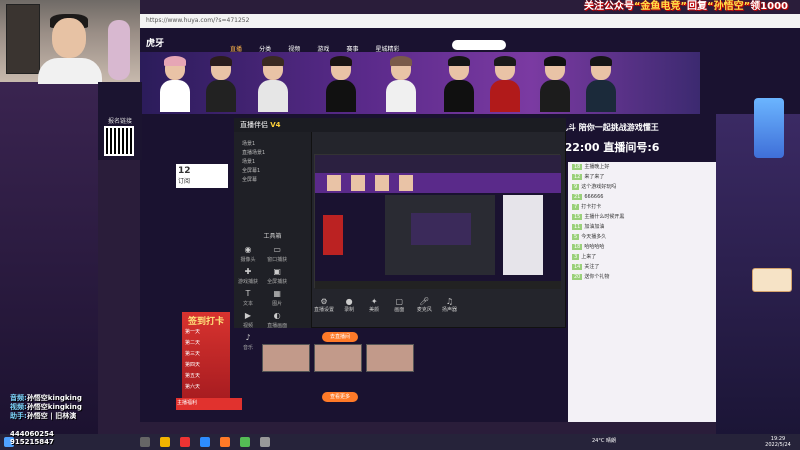  I want to click on text-icon: T, so click(248, 293).